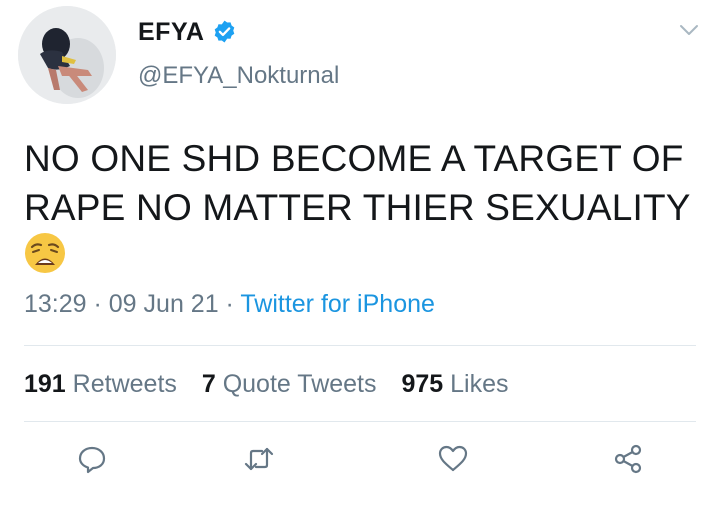 The height and width of the screenshot is (515, 720). What do you see at coordinates (337, 304) in the screenshot?
I see `tweet-source-link: Twitter for iPhone` at bounding box center [337, 304].